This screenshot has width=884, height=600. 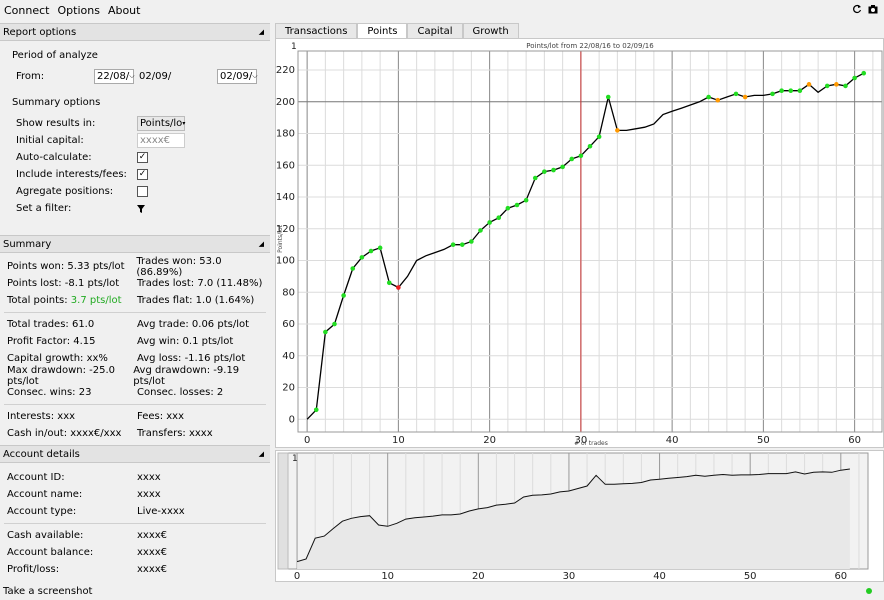 I want to click on menu-about: About, so click(x=124, y=10).